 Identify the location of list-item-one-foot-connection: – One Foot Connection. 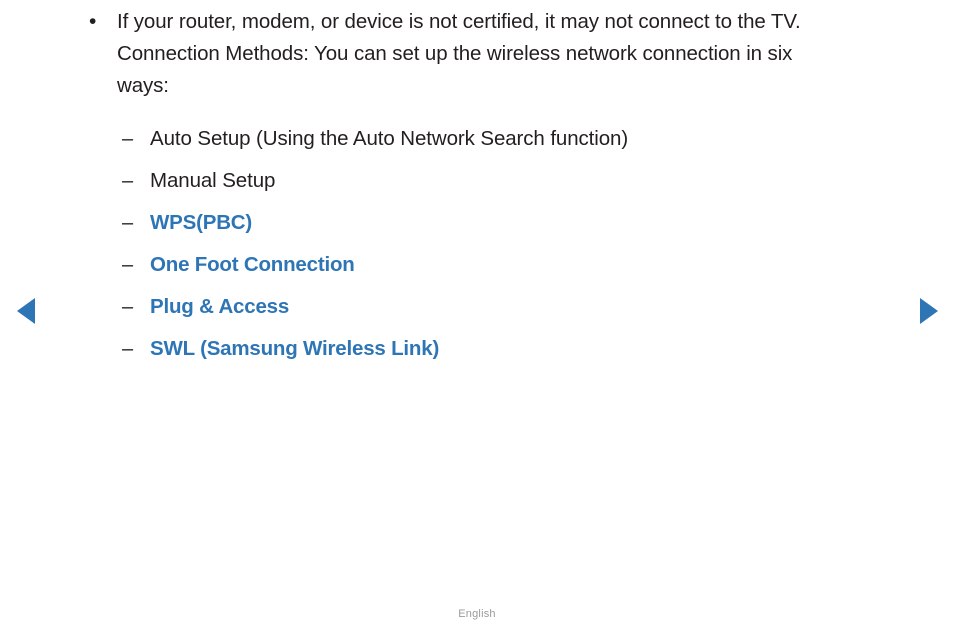
(502, 265).